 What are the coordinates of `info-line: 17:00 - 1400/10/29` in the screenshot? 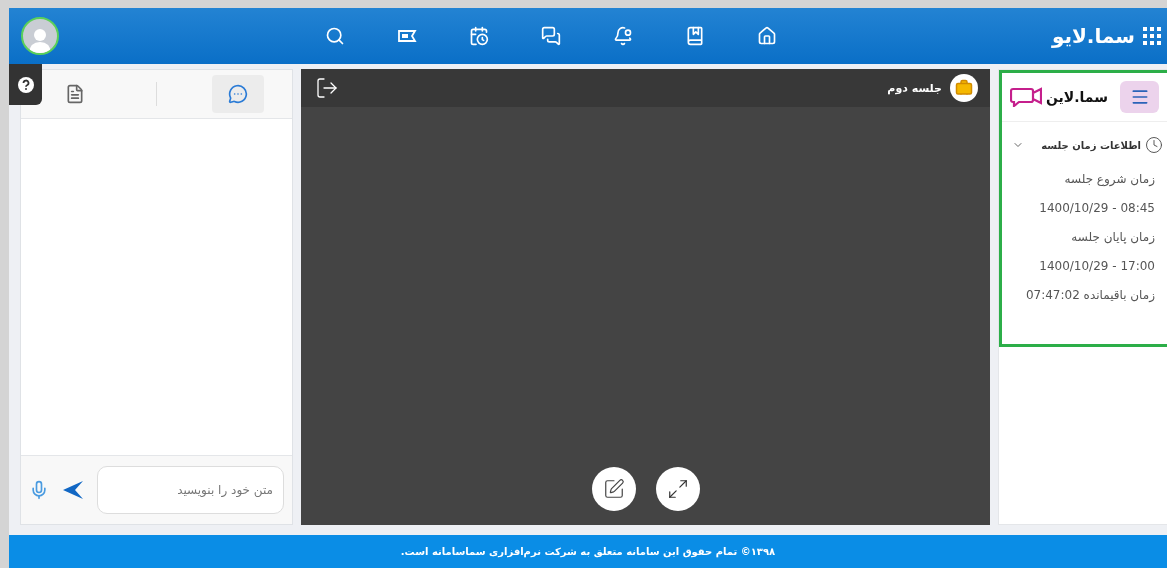 It's located at (1097, 266).